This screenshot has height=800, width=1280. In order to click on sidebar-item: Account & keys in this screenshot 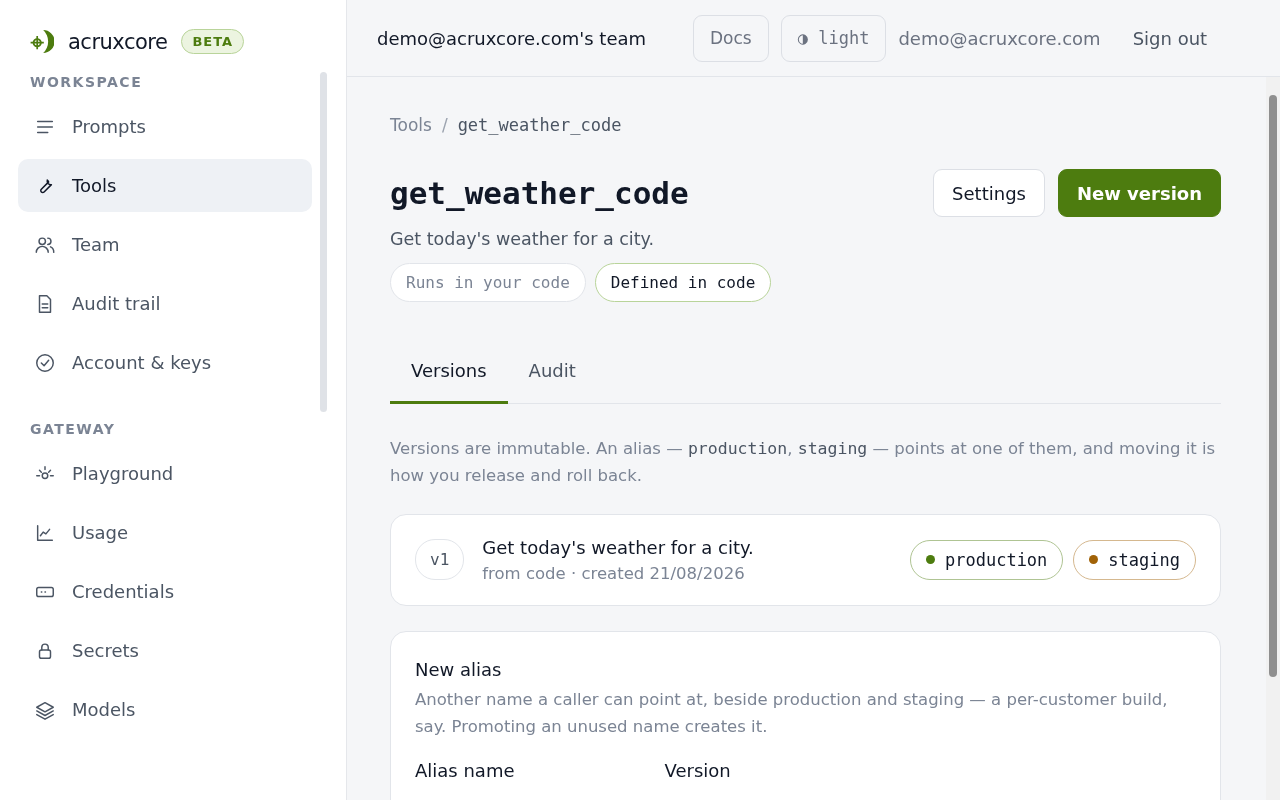, I will do `click(165, 362)`.